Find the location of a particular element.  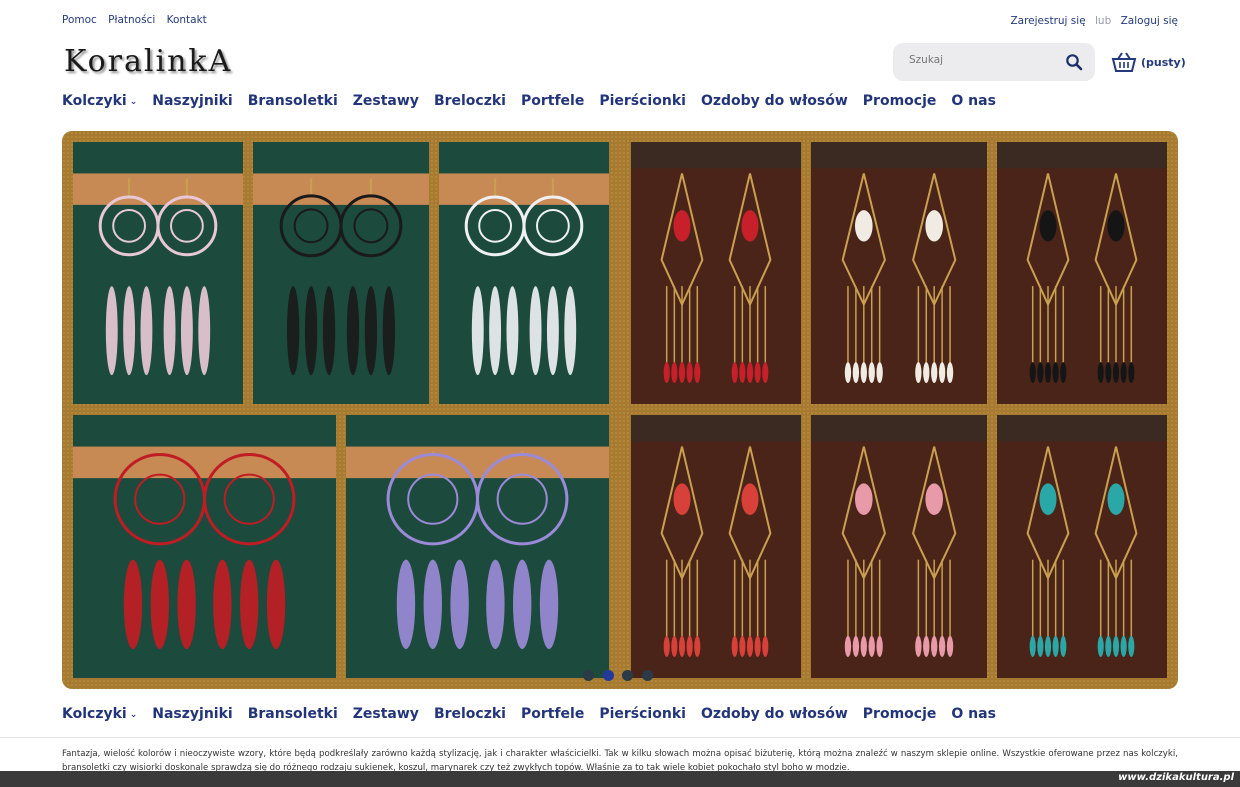

account-links: Zarejestruj się lub Zaloguj się is located at coordinates (1094, 21).